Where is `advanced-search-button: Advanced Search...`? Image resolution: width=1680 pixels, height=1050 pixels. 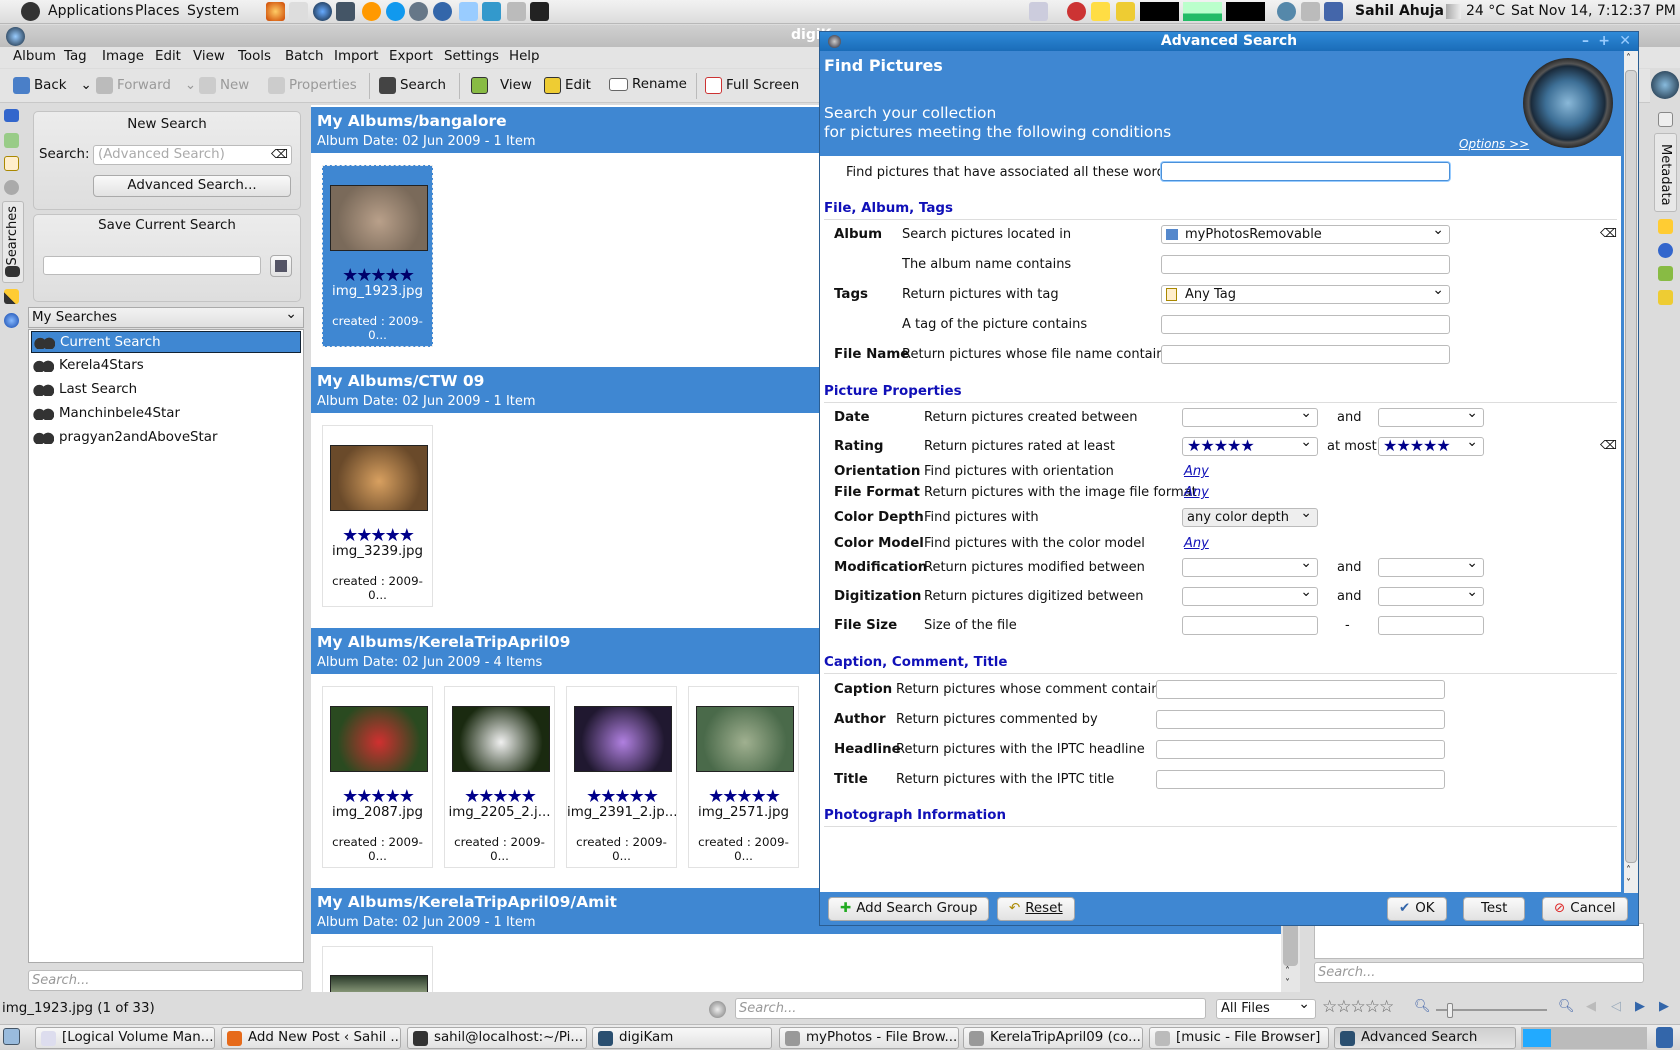
advanced-search-button: Advanced Search... is located at coordinates (192, 186).